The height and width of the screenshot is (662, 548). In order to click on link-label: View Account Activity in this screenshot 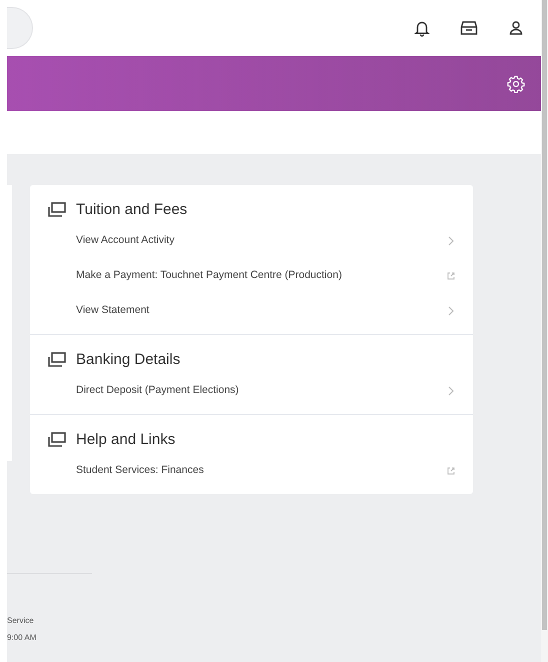, I will do `click(125, 240)`.